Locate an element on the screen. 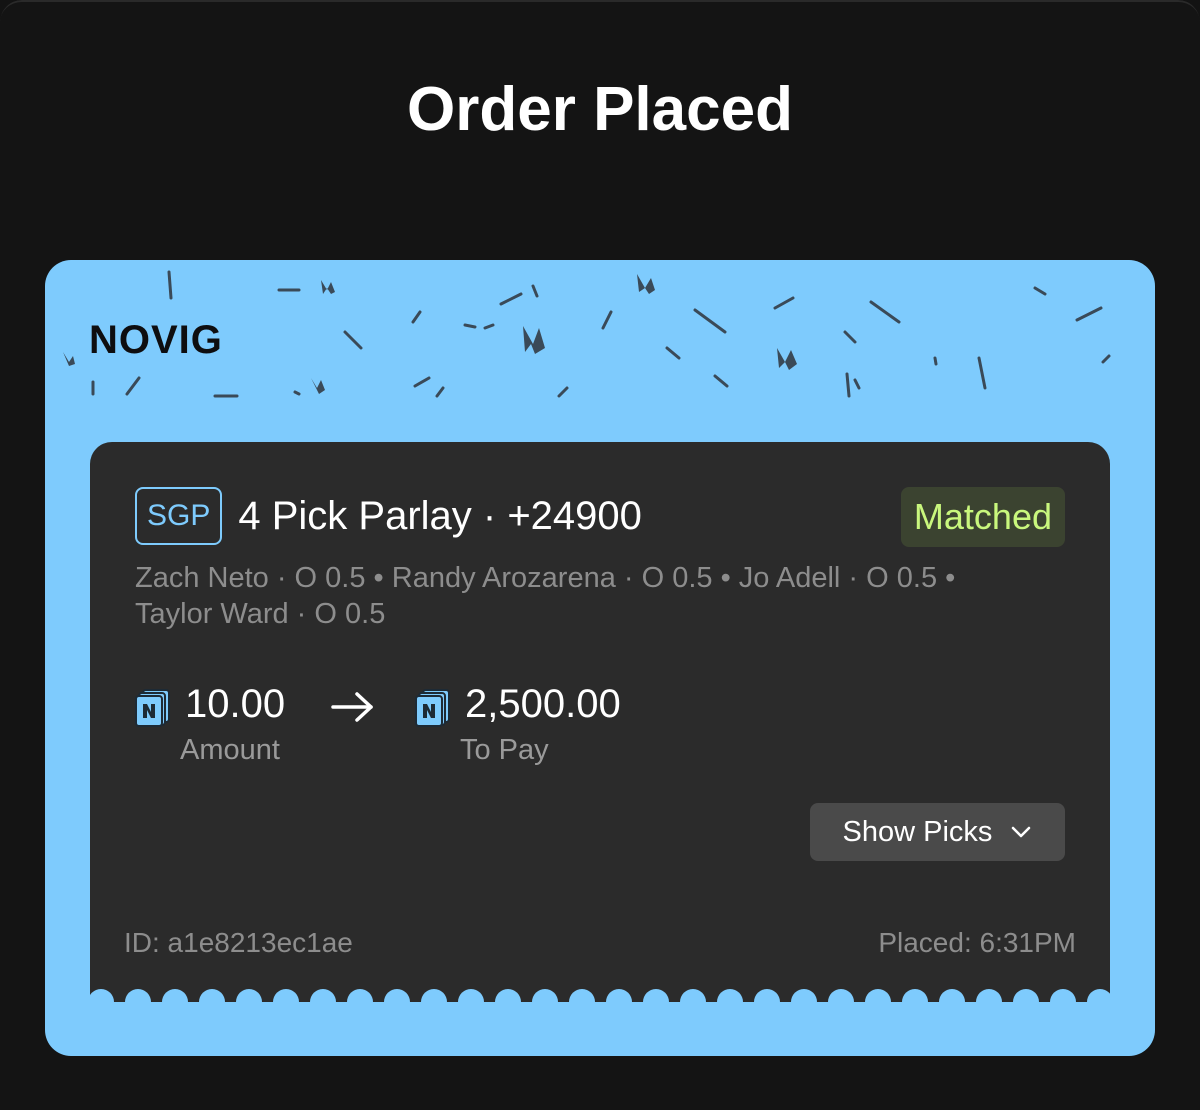 Image resolution: width=1200 pixels, height=1110 pixels. arrow-right-icon is located at coordinates (352, 707).